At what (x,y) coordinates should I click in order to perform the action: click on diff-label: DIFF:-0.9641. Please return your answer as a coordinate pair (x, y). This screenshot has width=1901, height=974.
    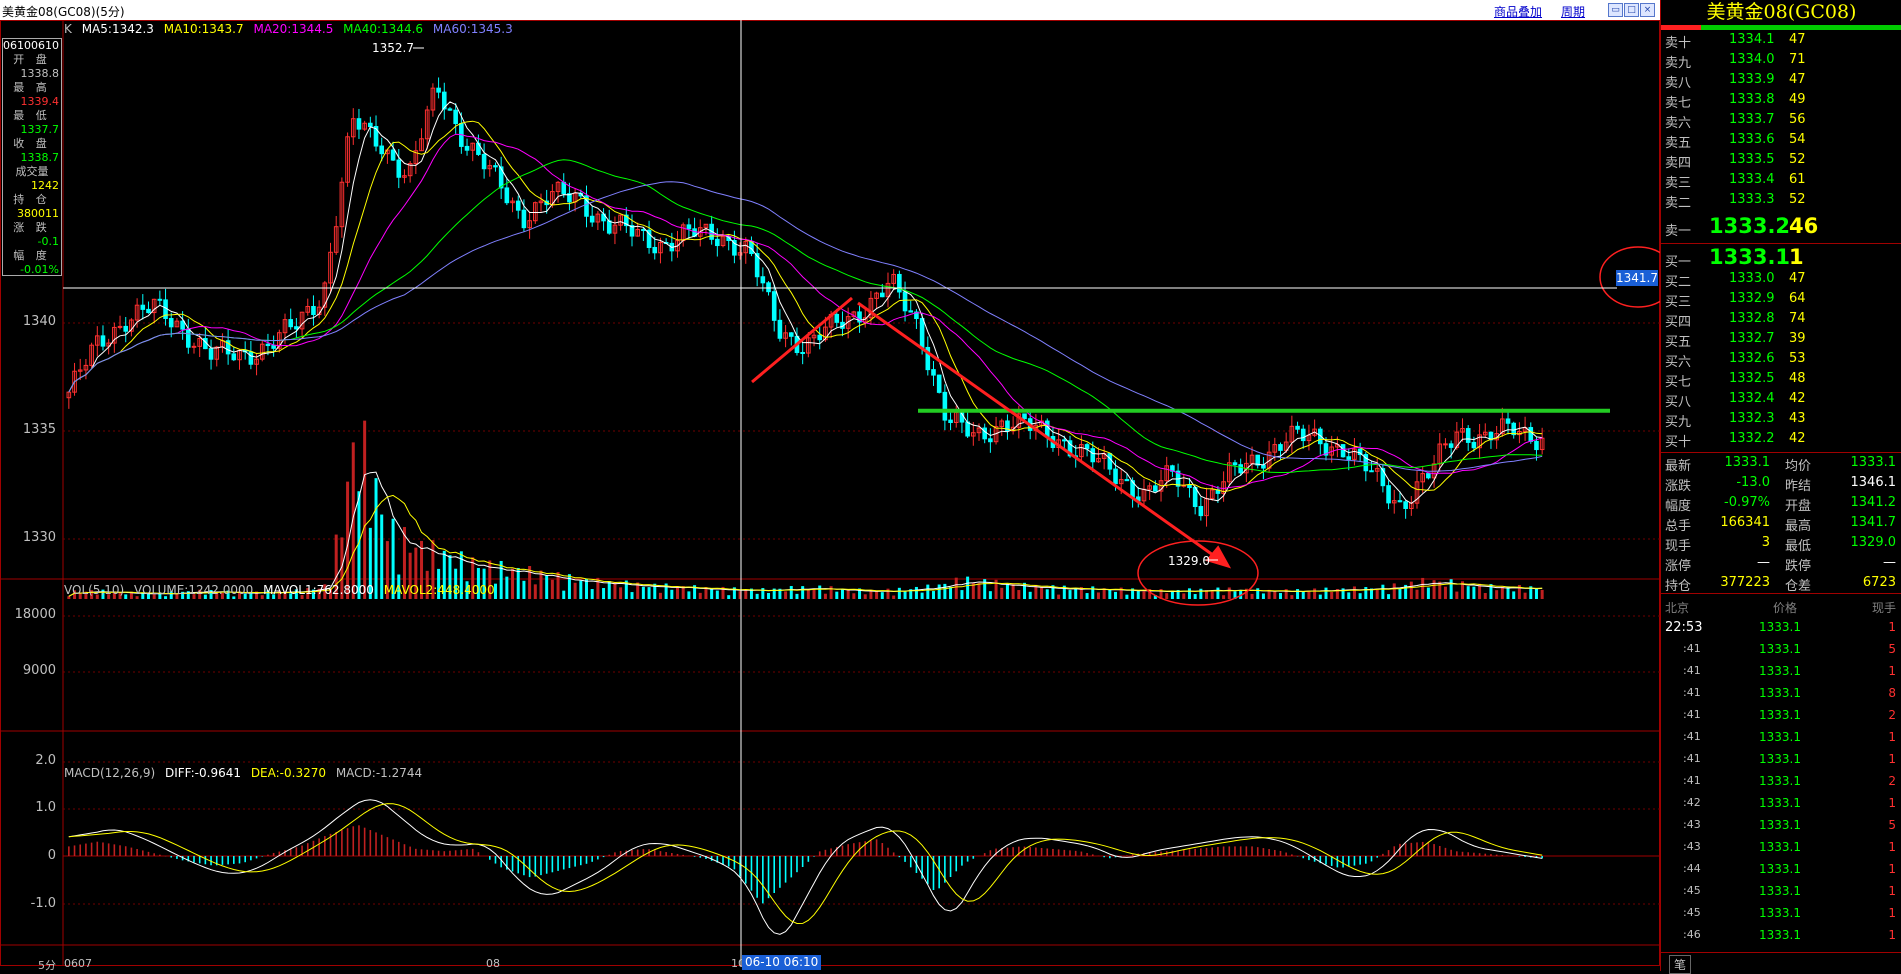
    Looking at the image, I should click on (202, 773).